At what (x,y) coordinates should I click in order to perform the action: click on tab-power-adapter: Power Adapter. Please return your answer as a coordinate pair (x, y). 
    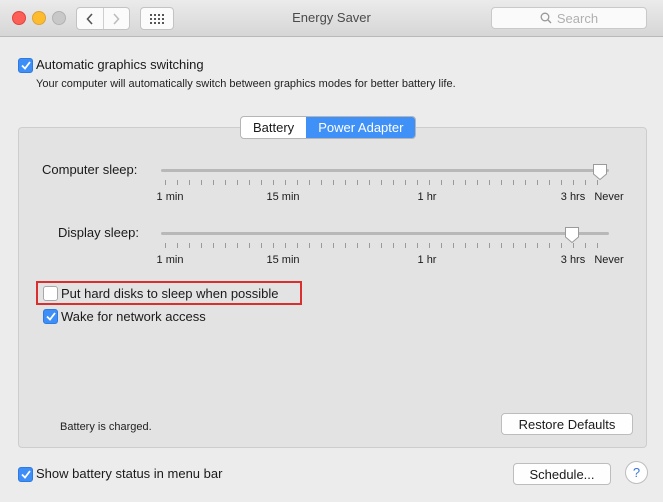
    Looking at the image, I should click on (361, 127).